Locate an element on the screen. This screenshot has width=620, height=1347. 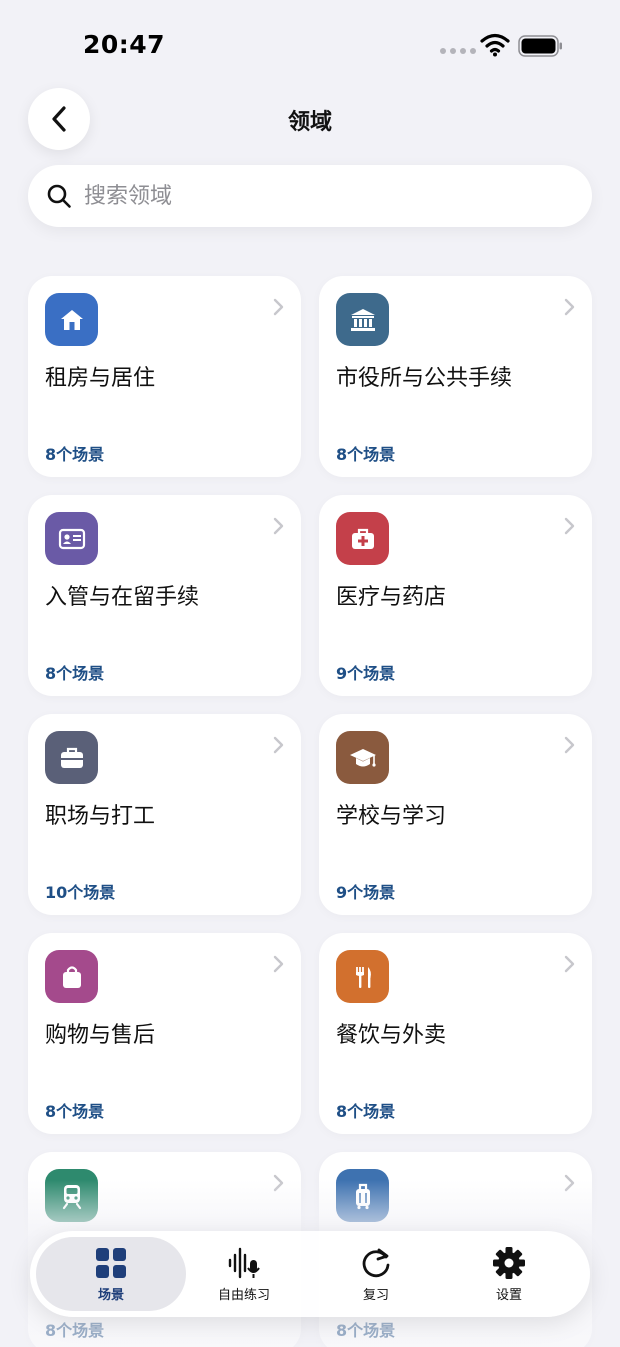
tab-label: 场景 is located at coordinates (110, 1295).